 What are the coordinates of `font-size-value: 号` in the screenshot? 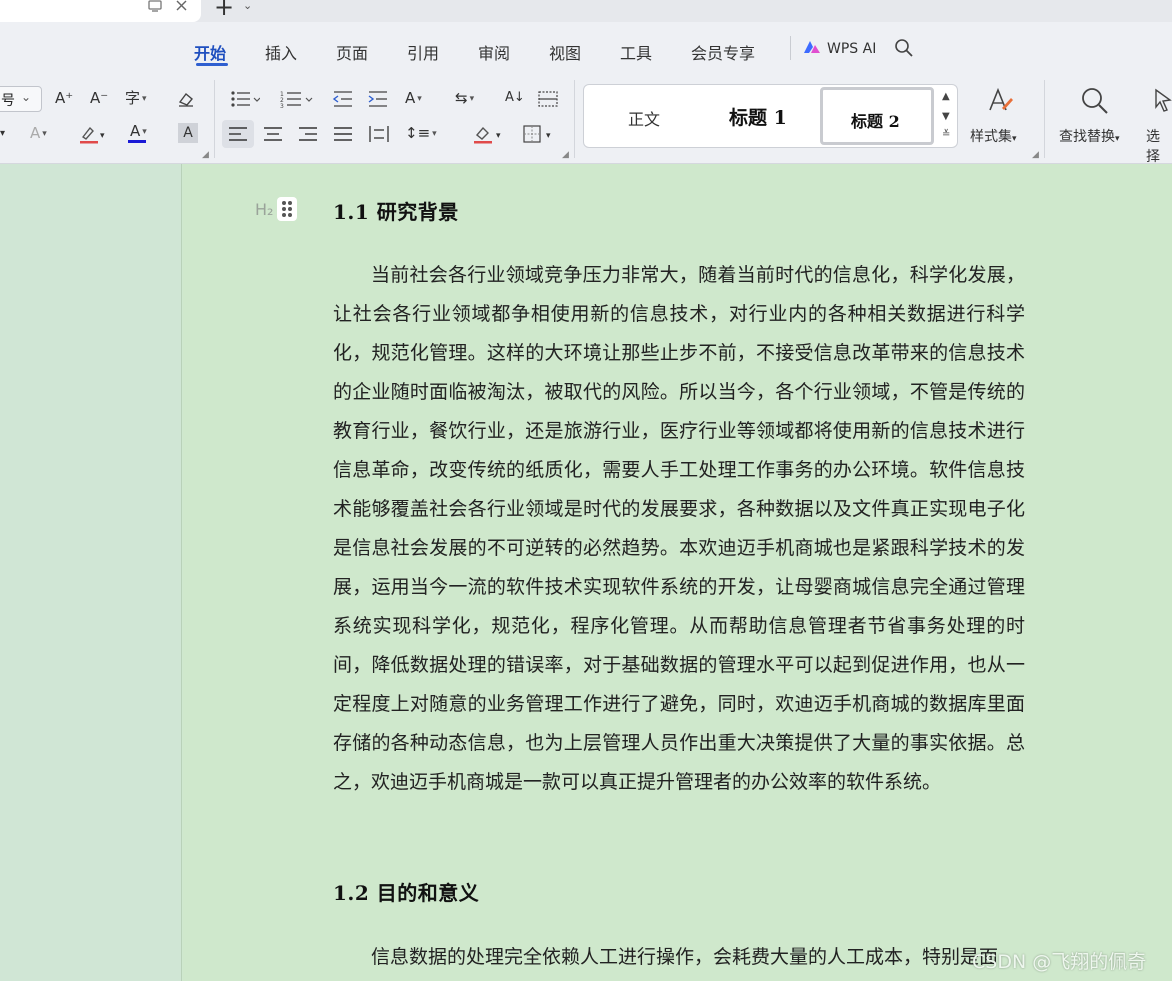 It's located at (8, 101).